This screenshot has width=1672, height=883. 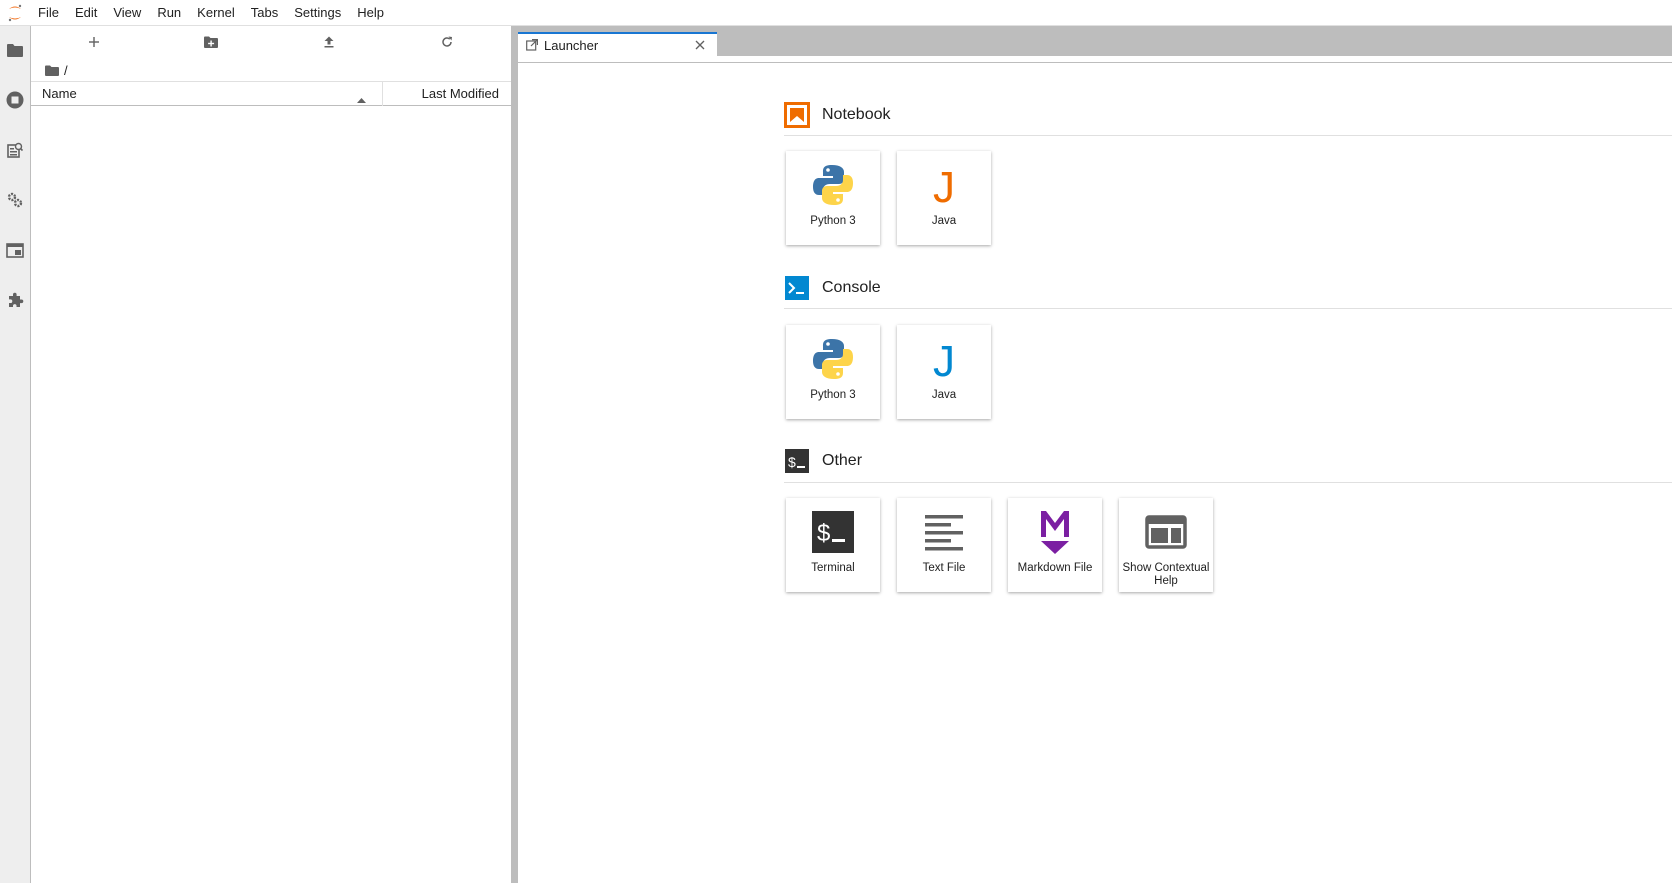 I want to click on jupyter-logo-icon, so click(x=15, y=13).